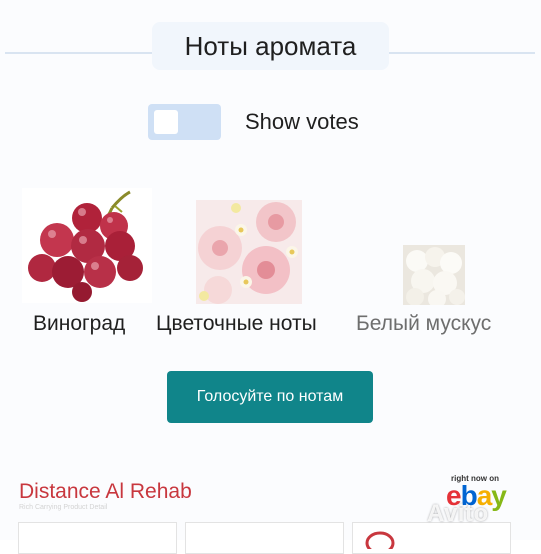 This screenshot has width=541, height=554. I want to click on note-item-grape: Виноград, so click(87, 268).